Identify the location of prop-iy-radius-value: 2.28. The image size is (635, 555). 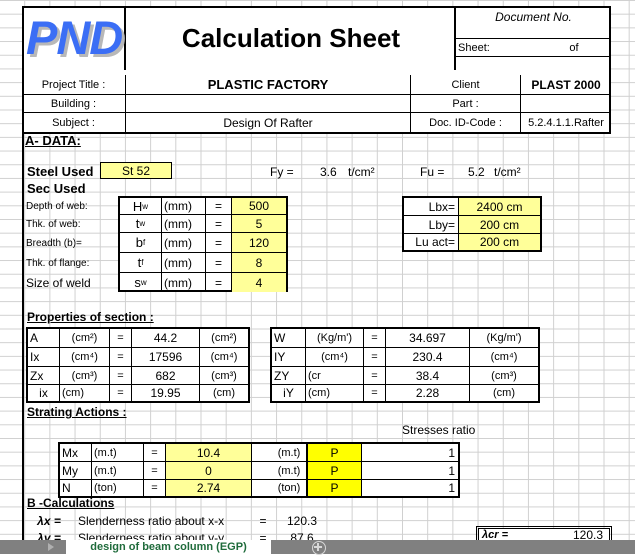
(428, 393).